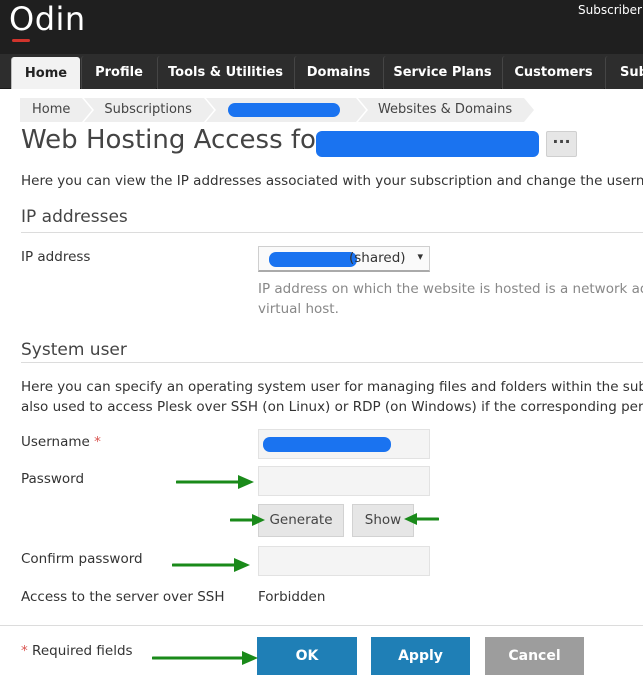 Image resolution: width=643 pixels, height=680 pixels. What do you see at coordinates (307, 656) in the screenshot?
I see `ok-button: OK` at bounding box center [307, 656].